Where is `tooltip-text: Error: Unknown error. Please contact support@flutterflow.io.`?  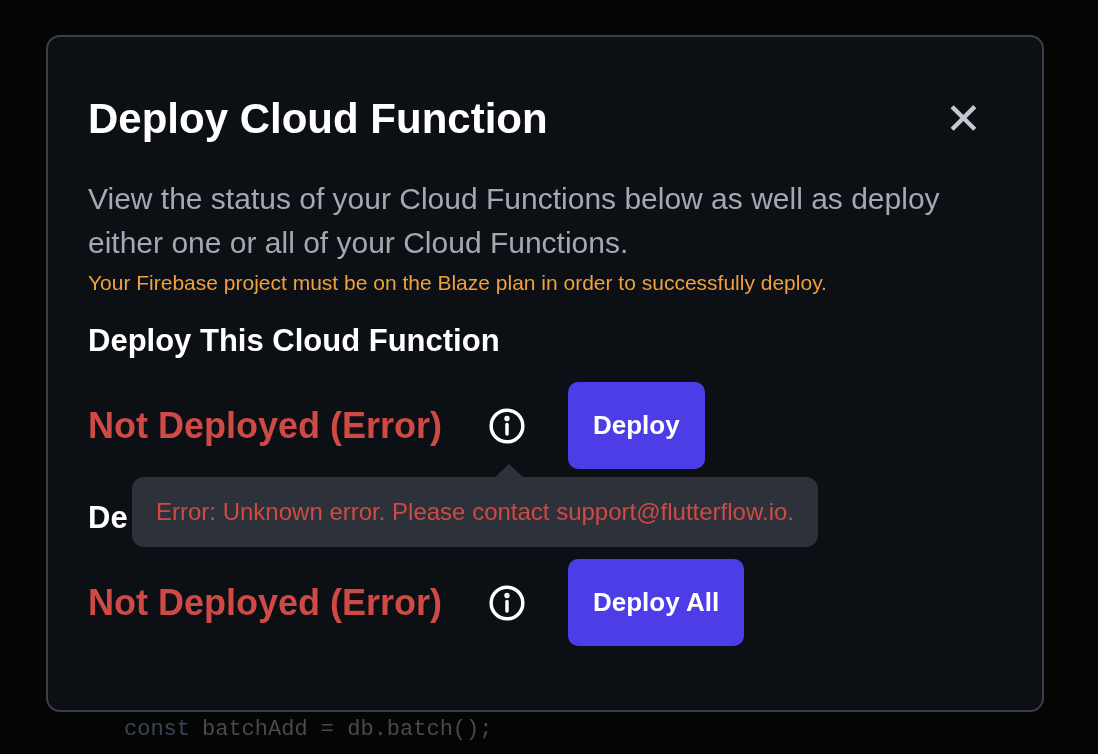
tooltip-text: Error: Unknown error. Please contact support@flutterflow.io. is located at coordinates (475, 511).